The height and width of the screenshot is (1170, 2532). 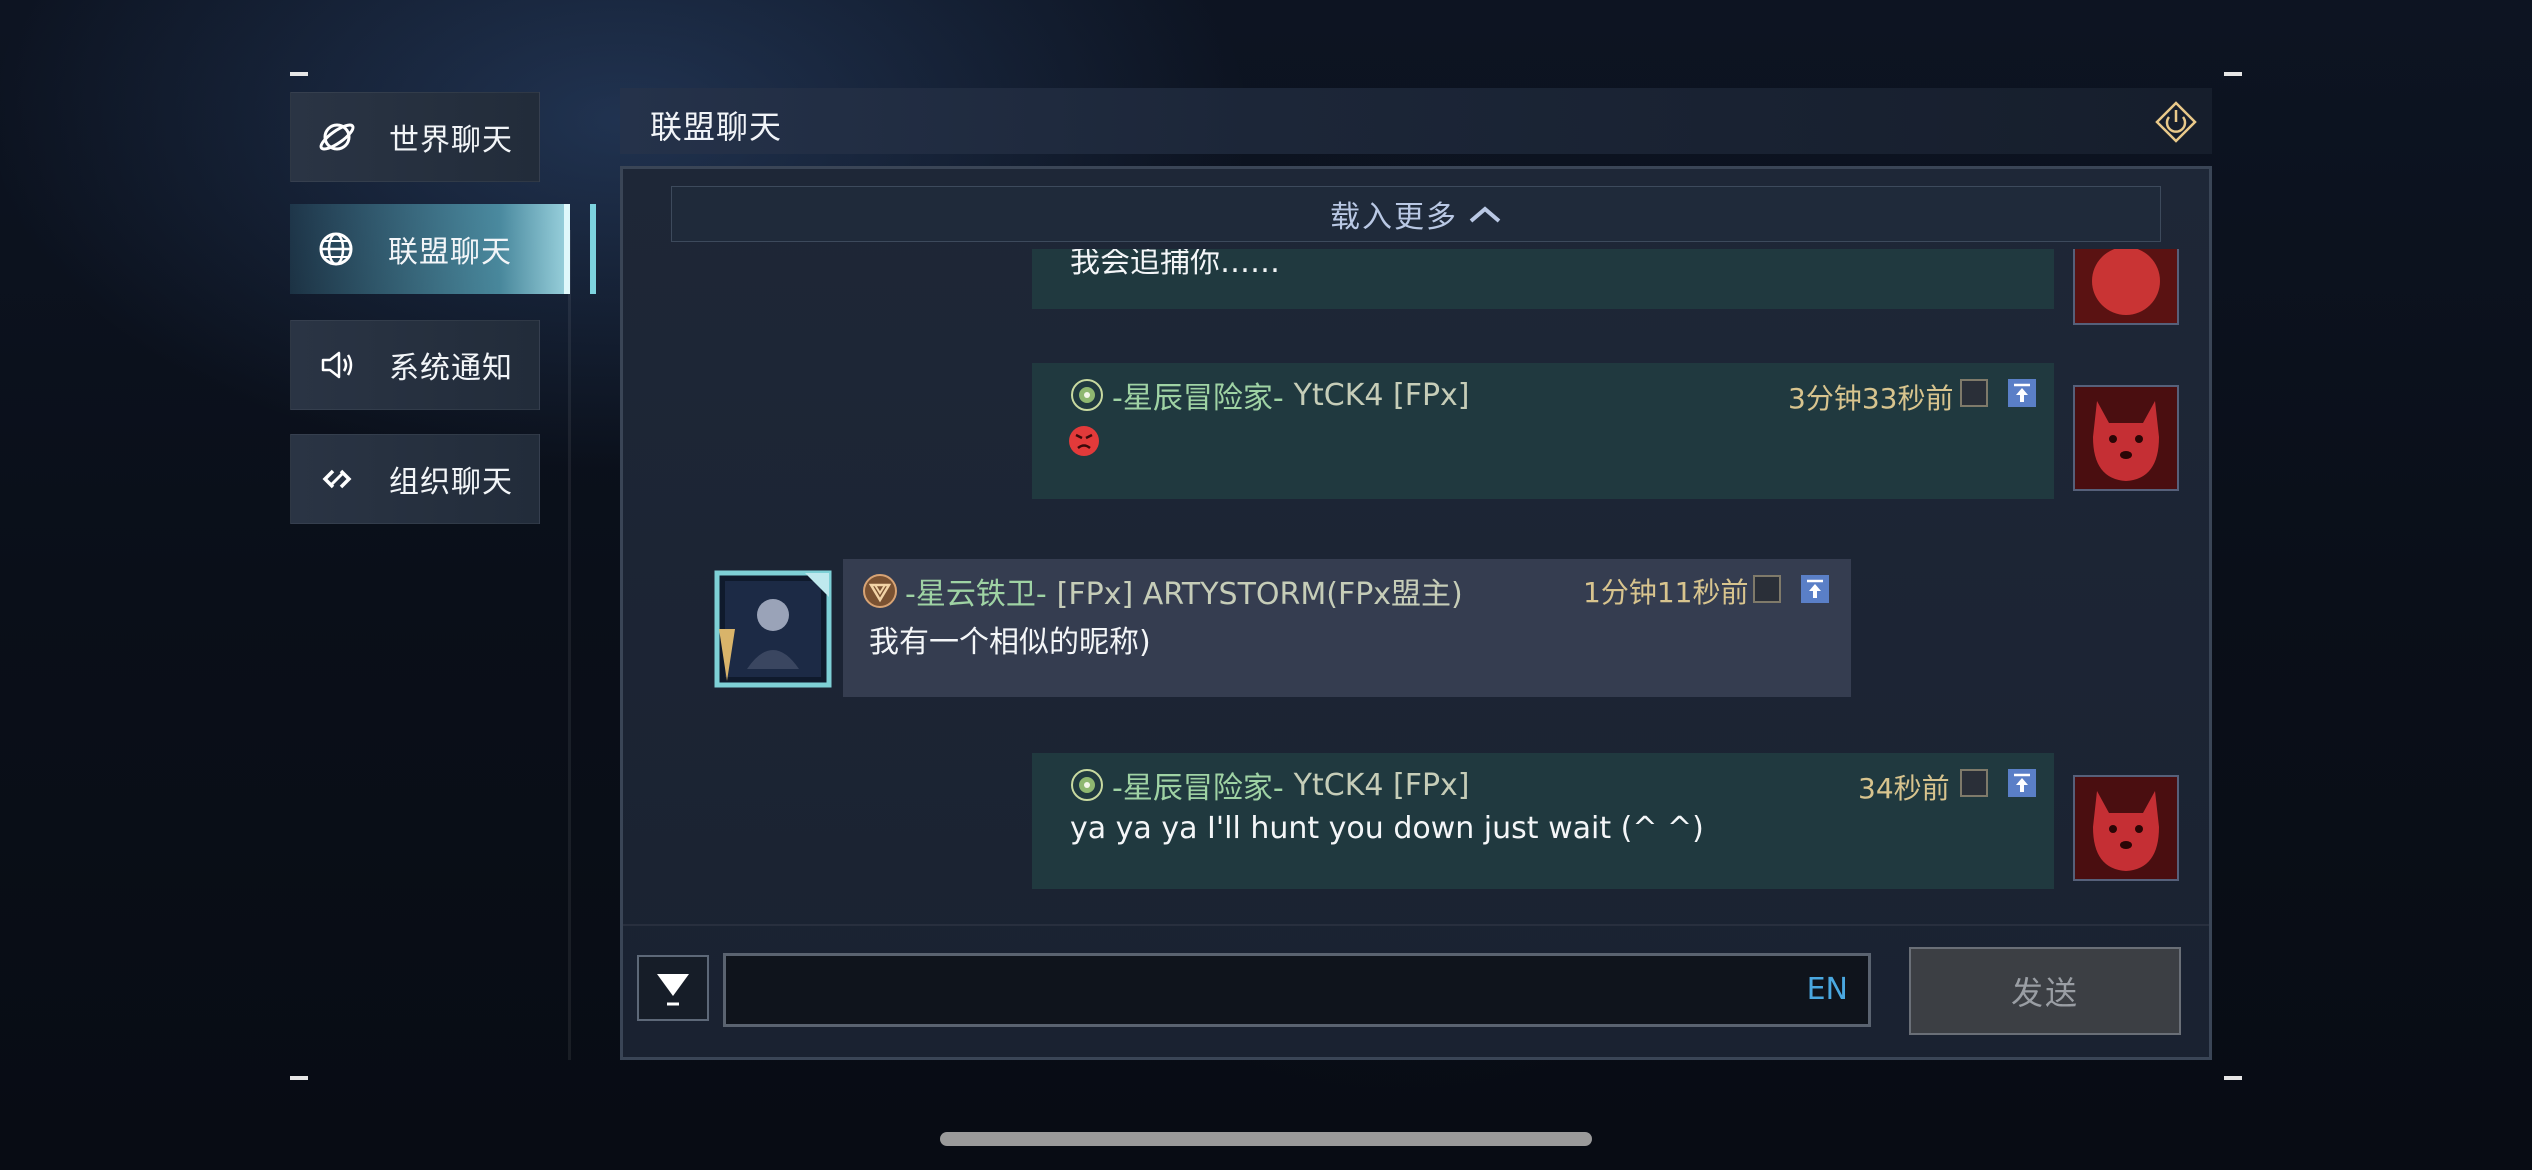 I want to click on message-time: 1分钟11秒前, so click(x=1666, y=592).